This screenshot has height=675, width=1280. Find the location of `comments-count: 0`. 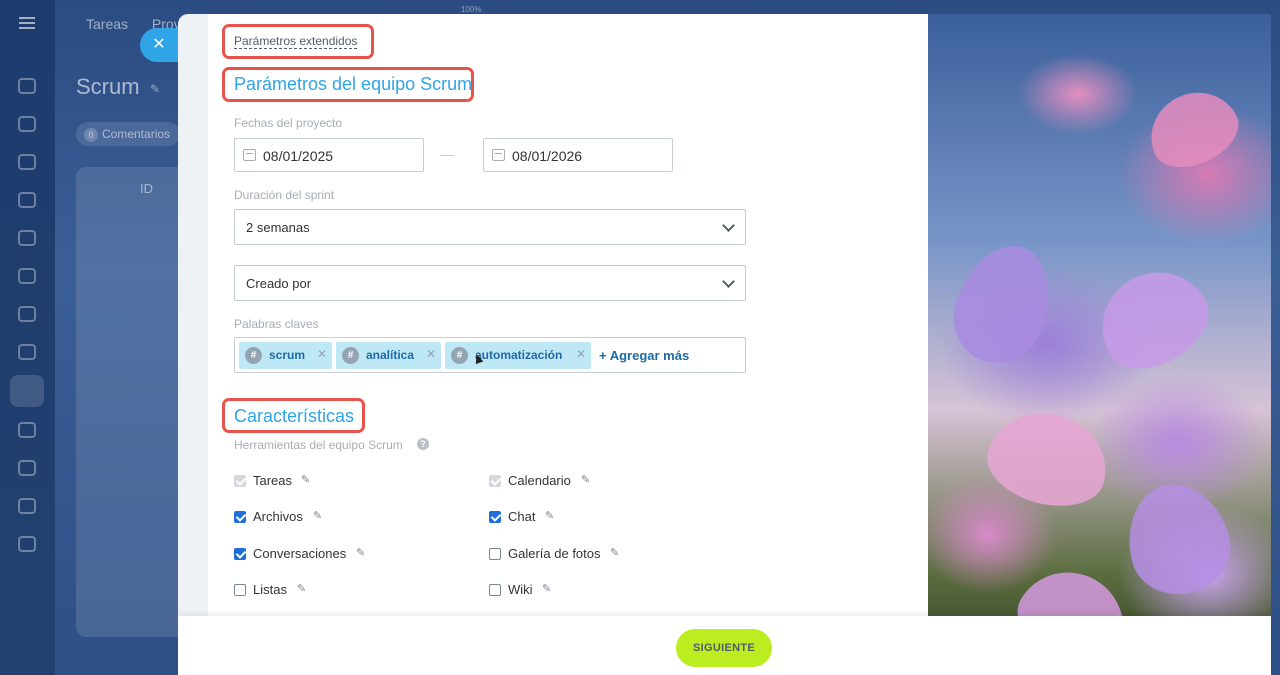

comments-count: 0 is located at coordinates (91, 135).